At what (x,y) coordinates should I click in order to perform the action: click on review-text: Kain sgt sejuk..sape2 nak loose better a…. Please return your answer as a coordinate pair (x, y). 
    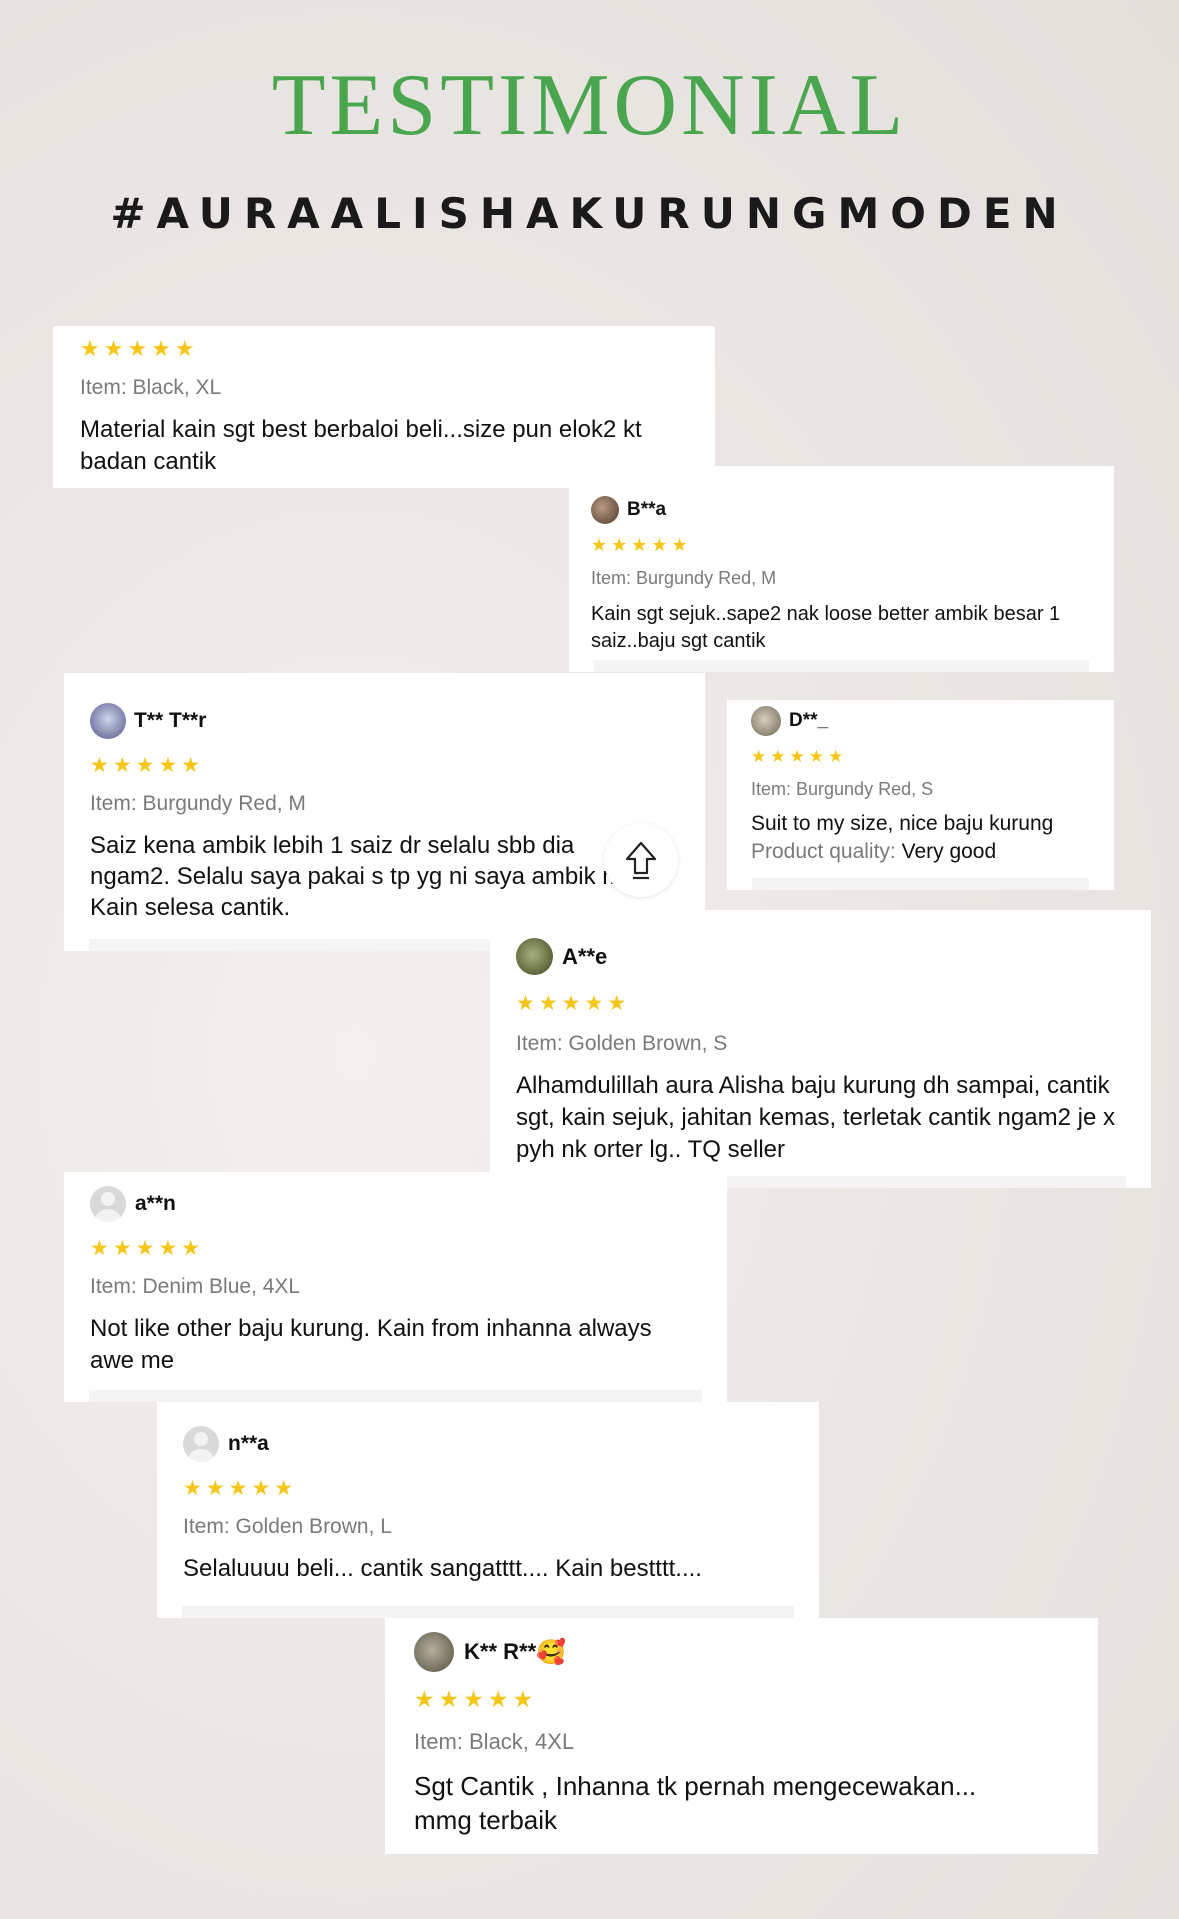
    Looking at the image, I should click on (826, 627).